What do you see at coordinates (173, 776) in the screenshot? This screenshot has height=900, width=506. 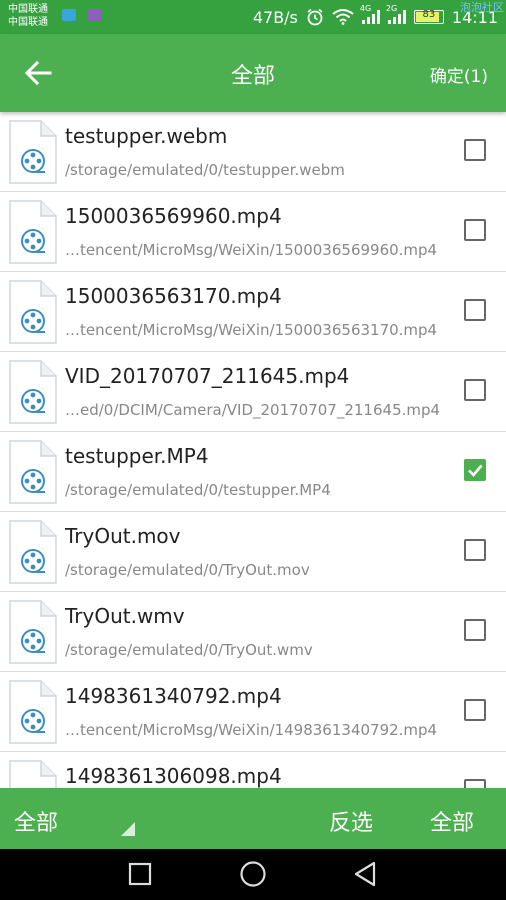 I see `file-name: 1498361306098.mp4` at bounding box center [173, 776].